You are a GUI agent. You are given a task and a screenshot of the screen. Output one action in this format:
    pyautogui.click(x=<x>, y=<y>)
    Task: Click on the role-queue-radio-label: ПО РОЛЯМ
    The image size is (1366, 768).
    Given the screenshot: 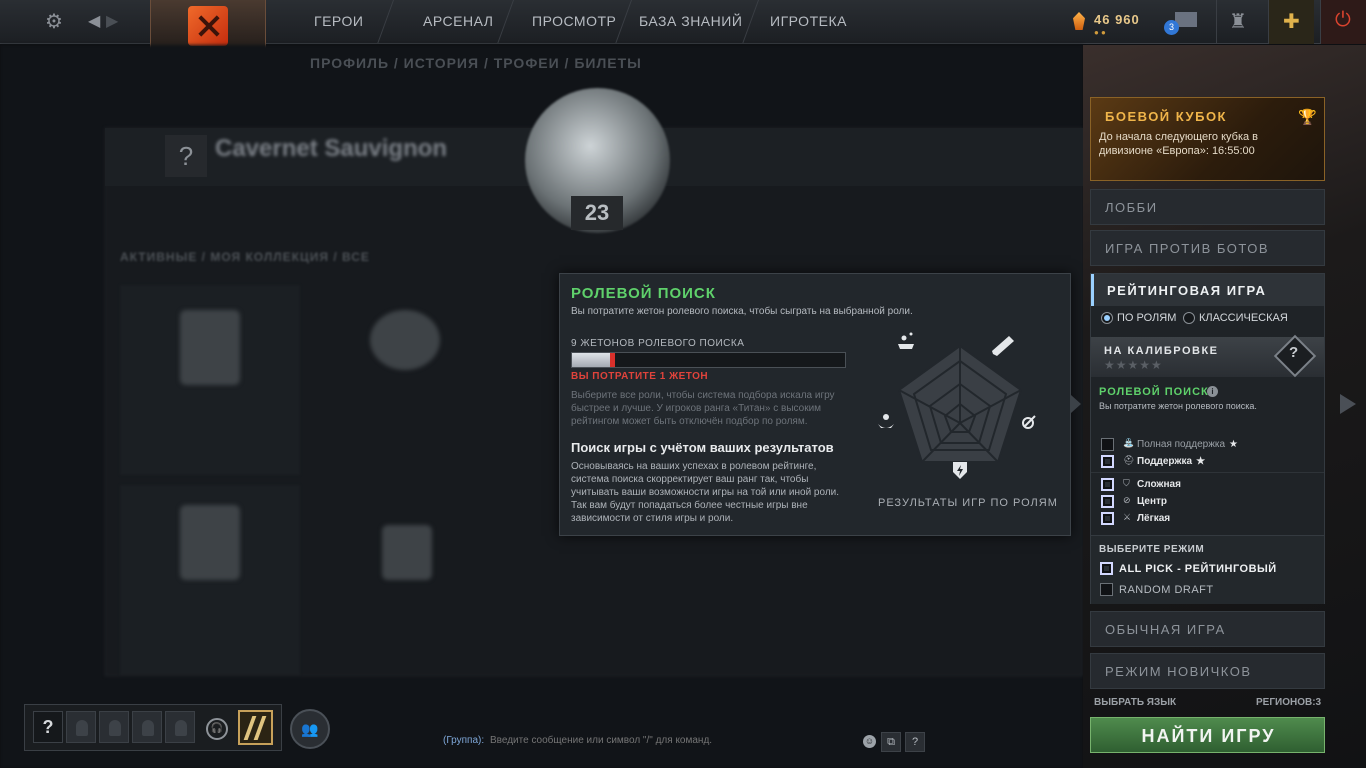 What is the action you would take?
    pyautogui.click(x=1146, y=318)
    